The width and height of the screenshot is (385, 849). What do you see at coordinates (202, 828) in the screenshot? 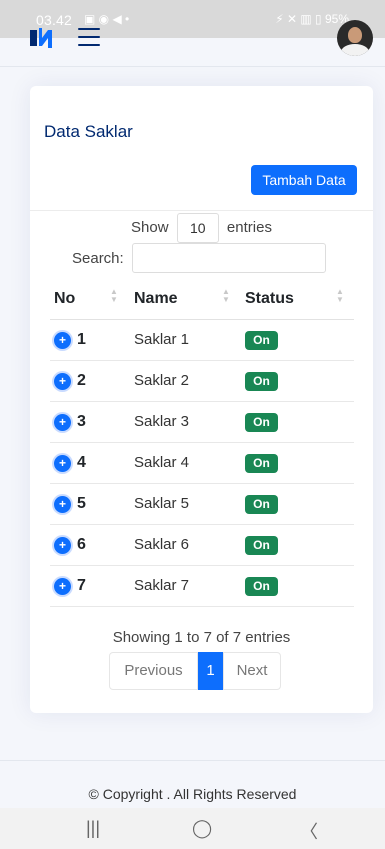
I see `home-icon: ◯` at bounding box center [202, 828].